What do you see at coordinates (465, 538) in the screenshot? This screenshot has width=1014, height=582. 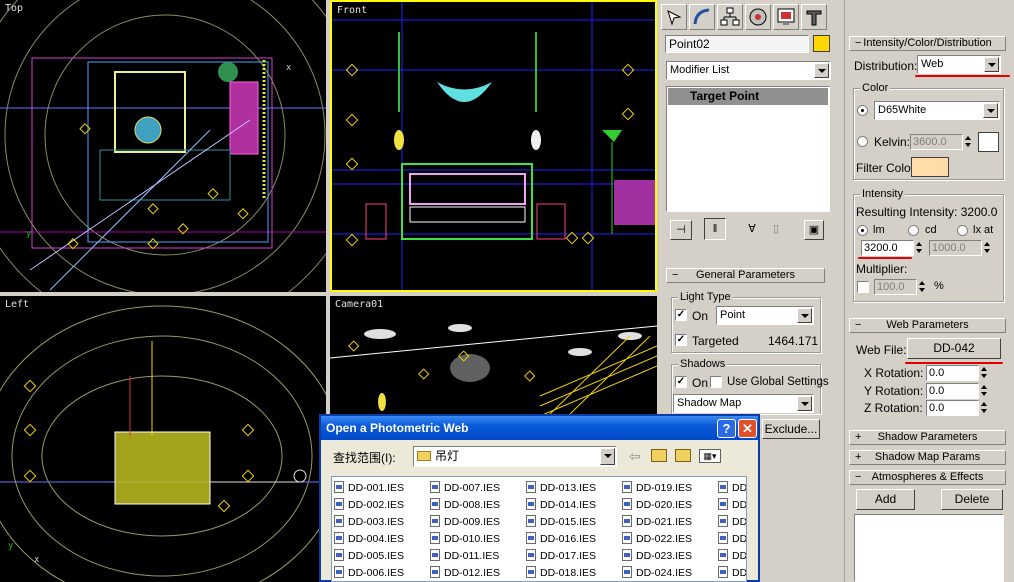 I see `file-item: DD-010.IES` at bounding box center [465, 538].